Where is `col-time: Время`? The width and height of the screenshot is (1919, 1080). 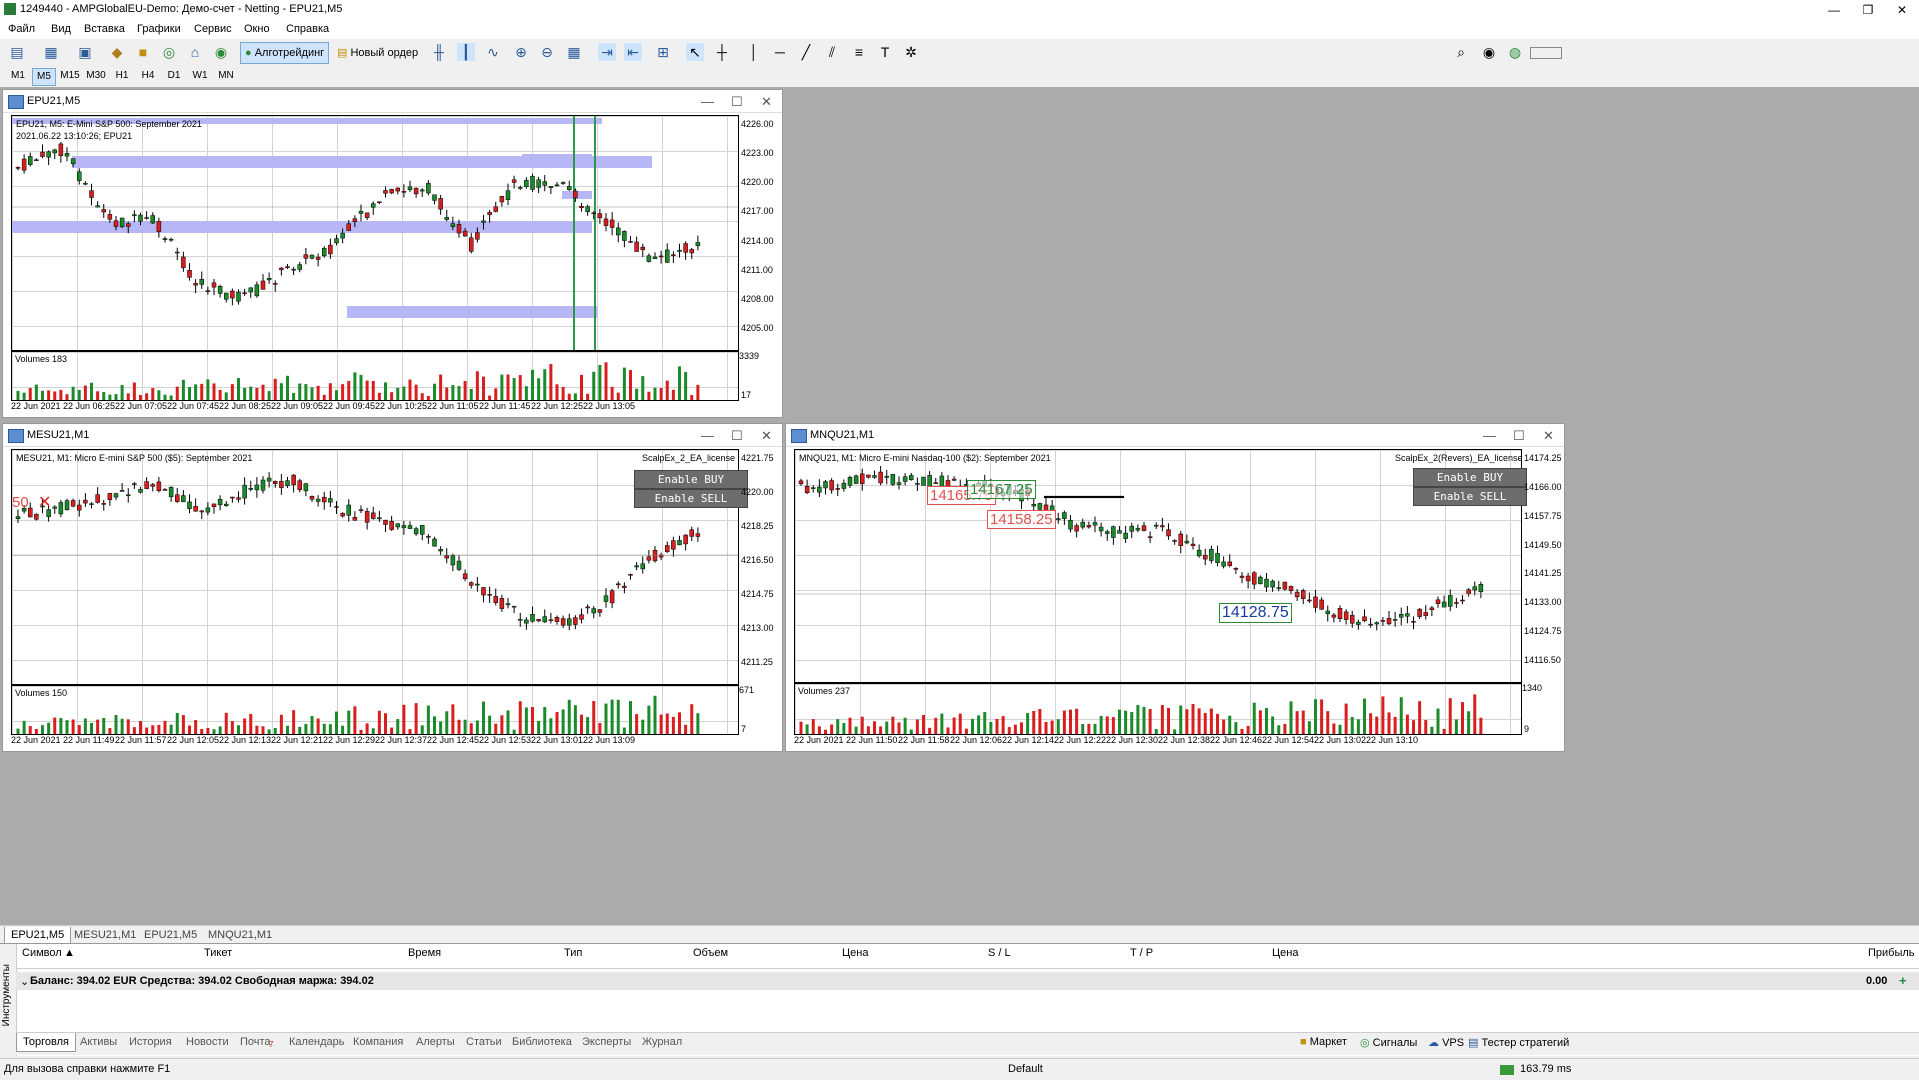
col-time: Время is located at coordinates (424, 953).